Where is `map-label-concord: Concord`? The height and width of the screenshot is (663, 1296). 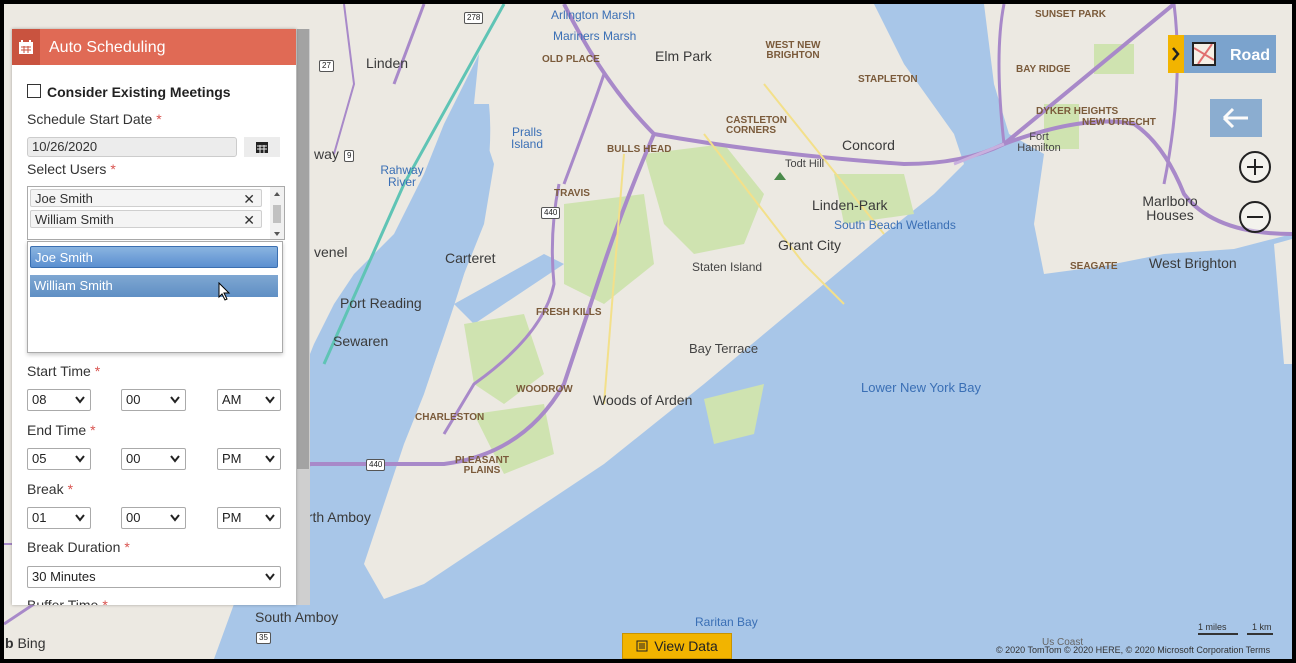 map-label-concord: Concord is located at coordinates (868, 145).